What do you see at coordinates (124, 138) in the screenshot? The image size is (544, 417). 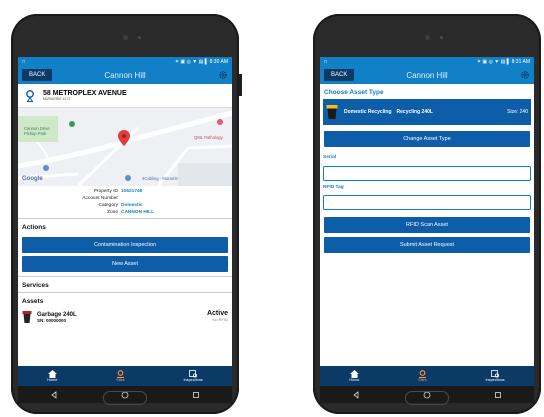 I see `map-marker-icon` at bounding box center [124, 138].